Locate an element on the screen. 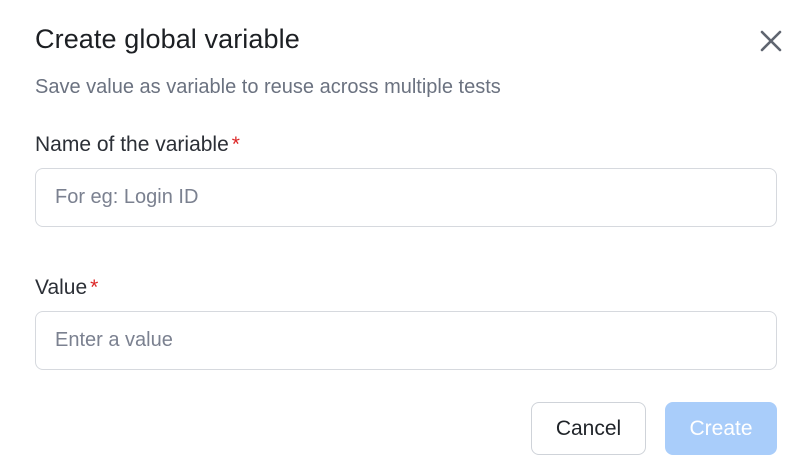 Image resolution: width=812 pixels, height=476 pixels. variable-name-label-text: Name of the variable is located at coordinates (132, 144).